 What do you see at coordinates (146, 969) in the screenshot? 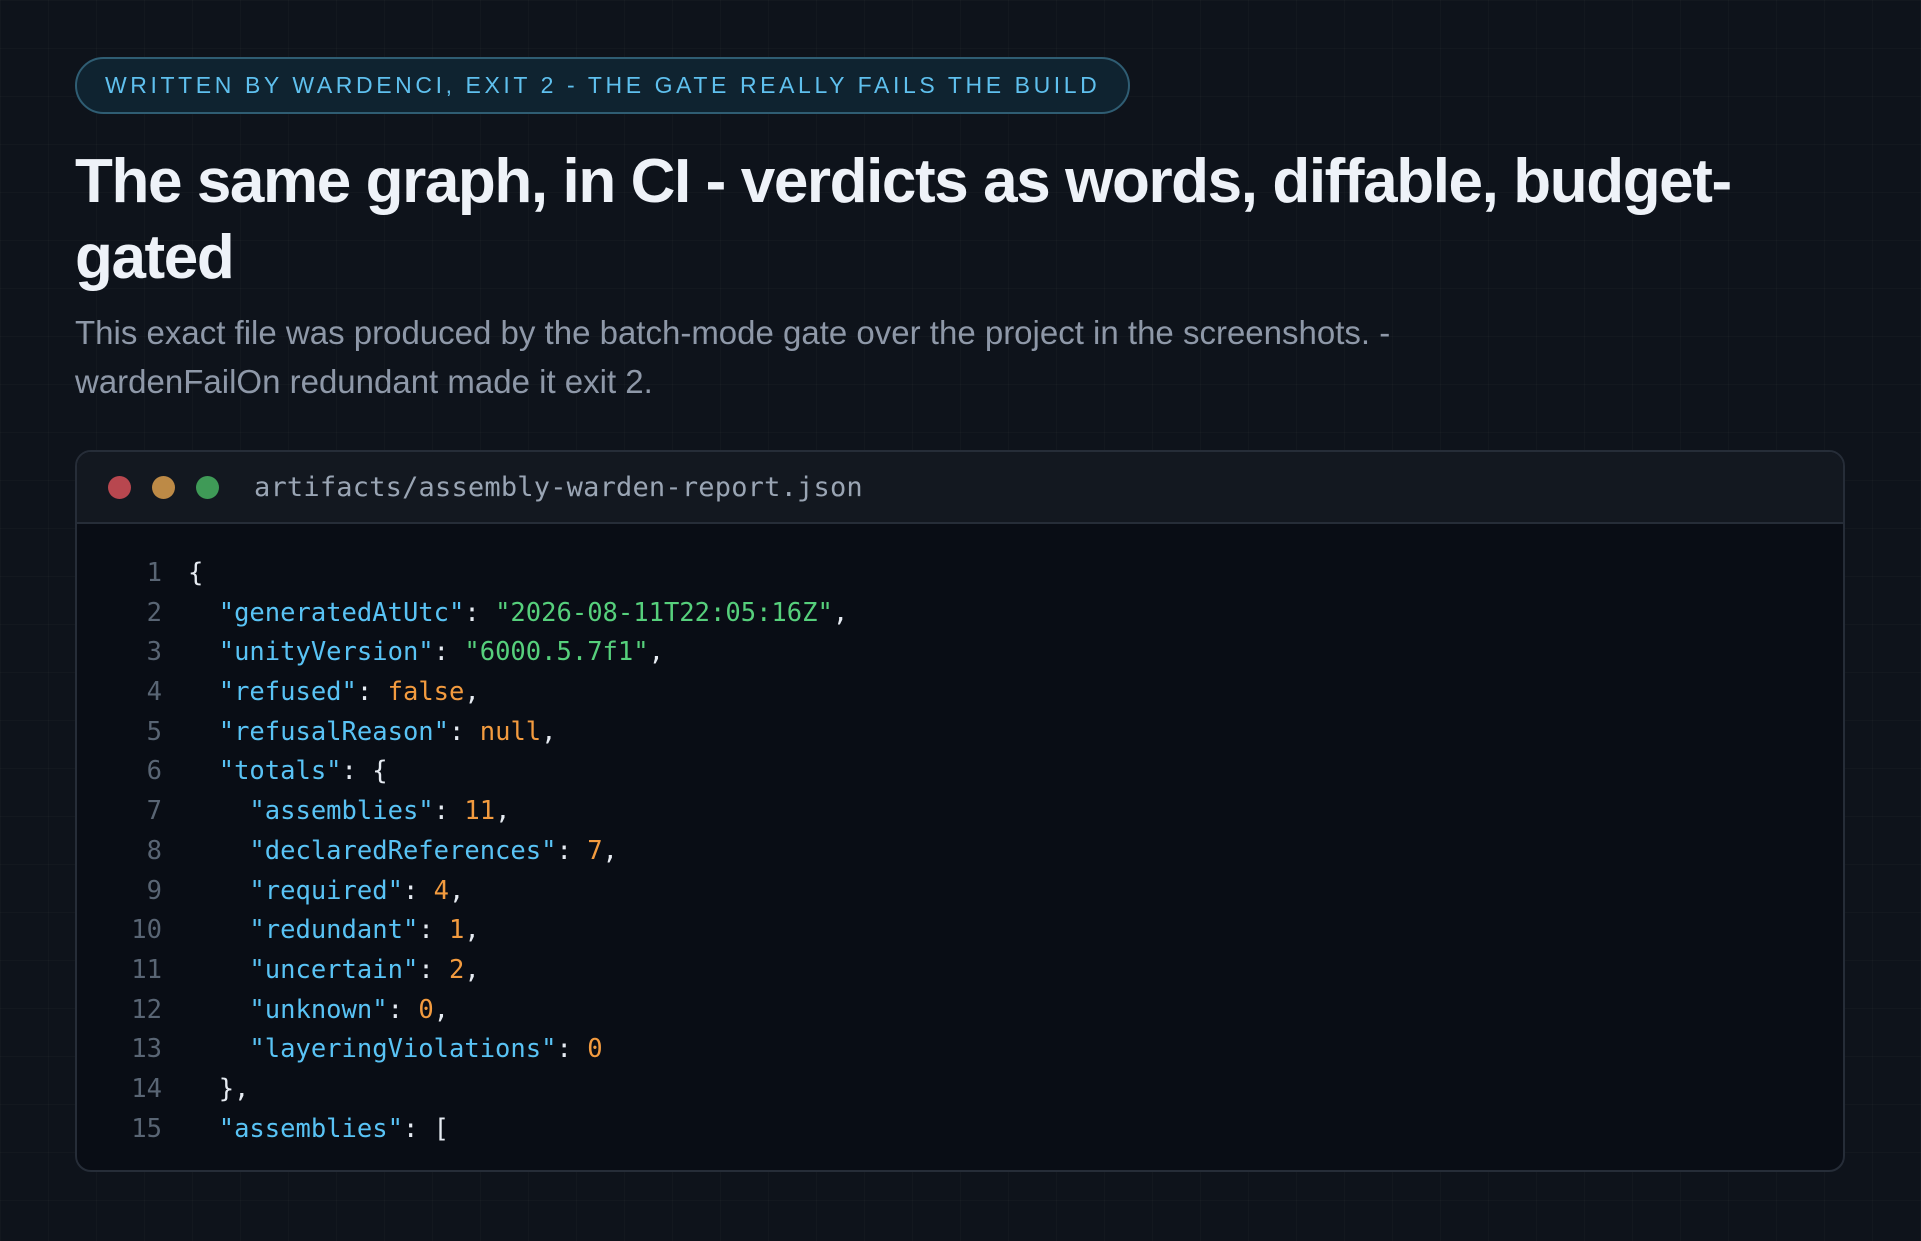
I see `line-number: 11` at bounding box center [146, 969].